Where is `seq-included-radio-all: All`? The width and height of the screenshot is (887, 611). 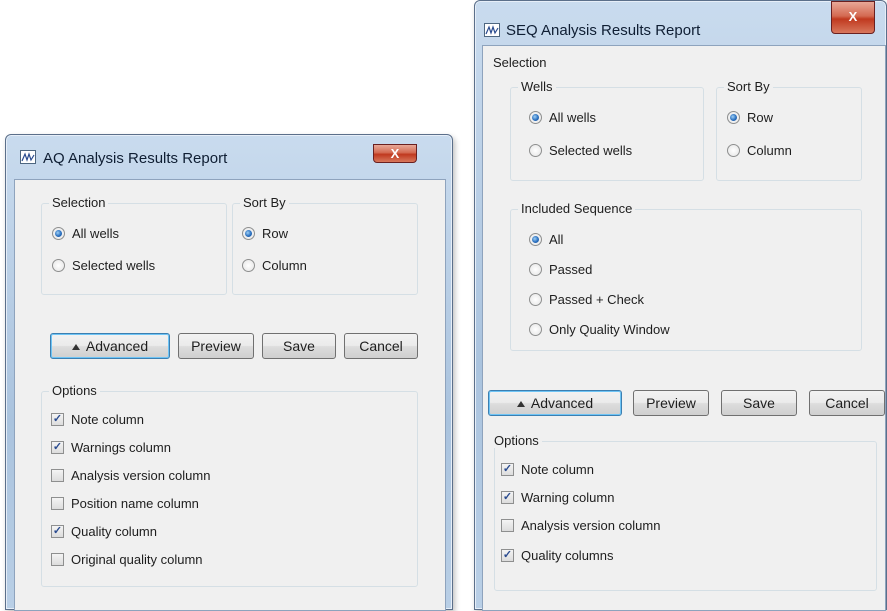 seq-included-radio-all: All is located at coordinates (546, 239).